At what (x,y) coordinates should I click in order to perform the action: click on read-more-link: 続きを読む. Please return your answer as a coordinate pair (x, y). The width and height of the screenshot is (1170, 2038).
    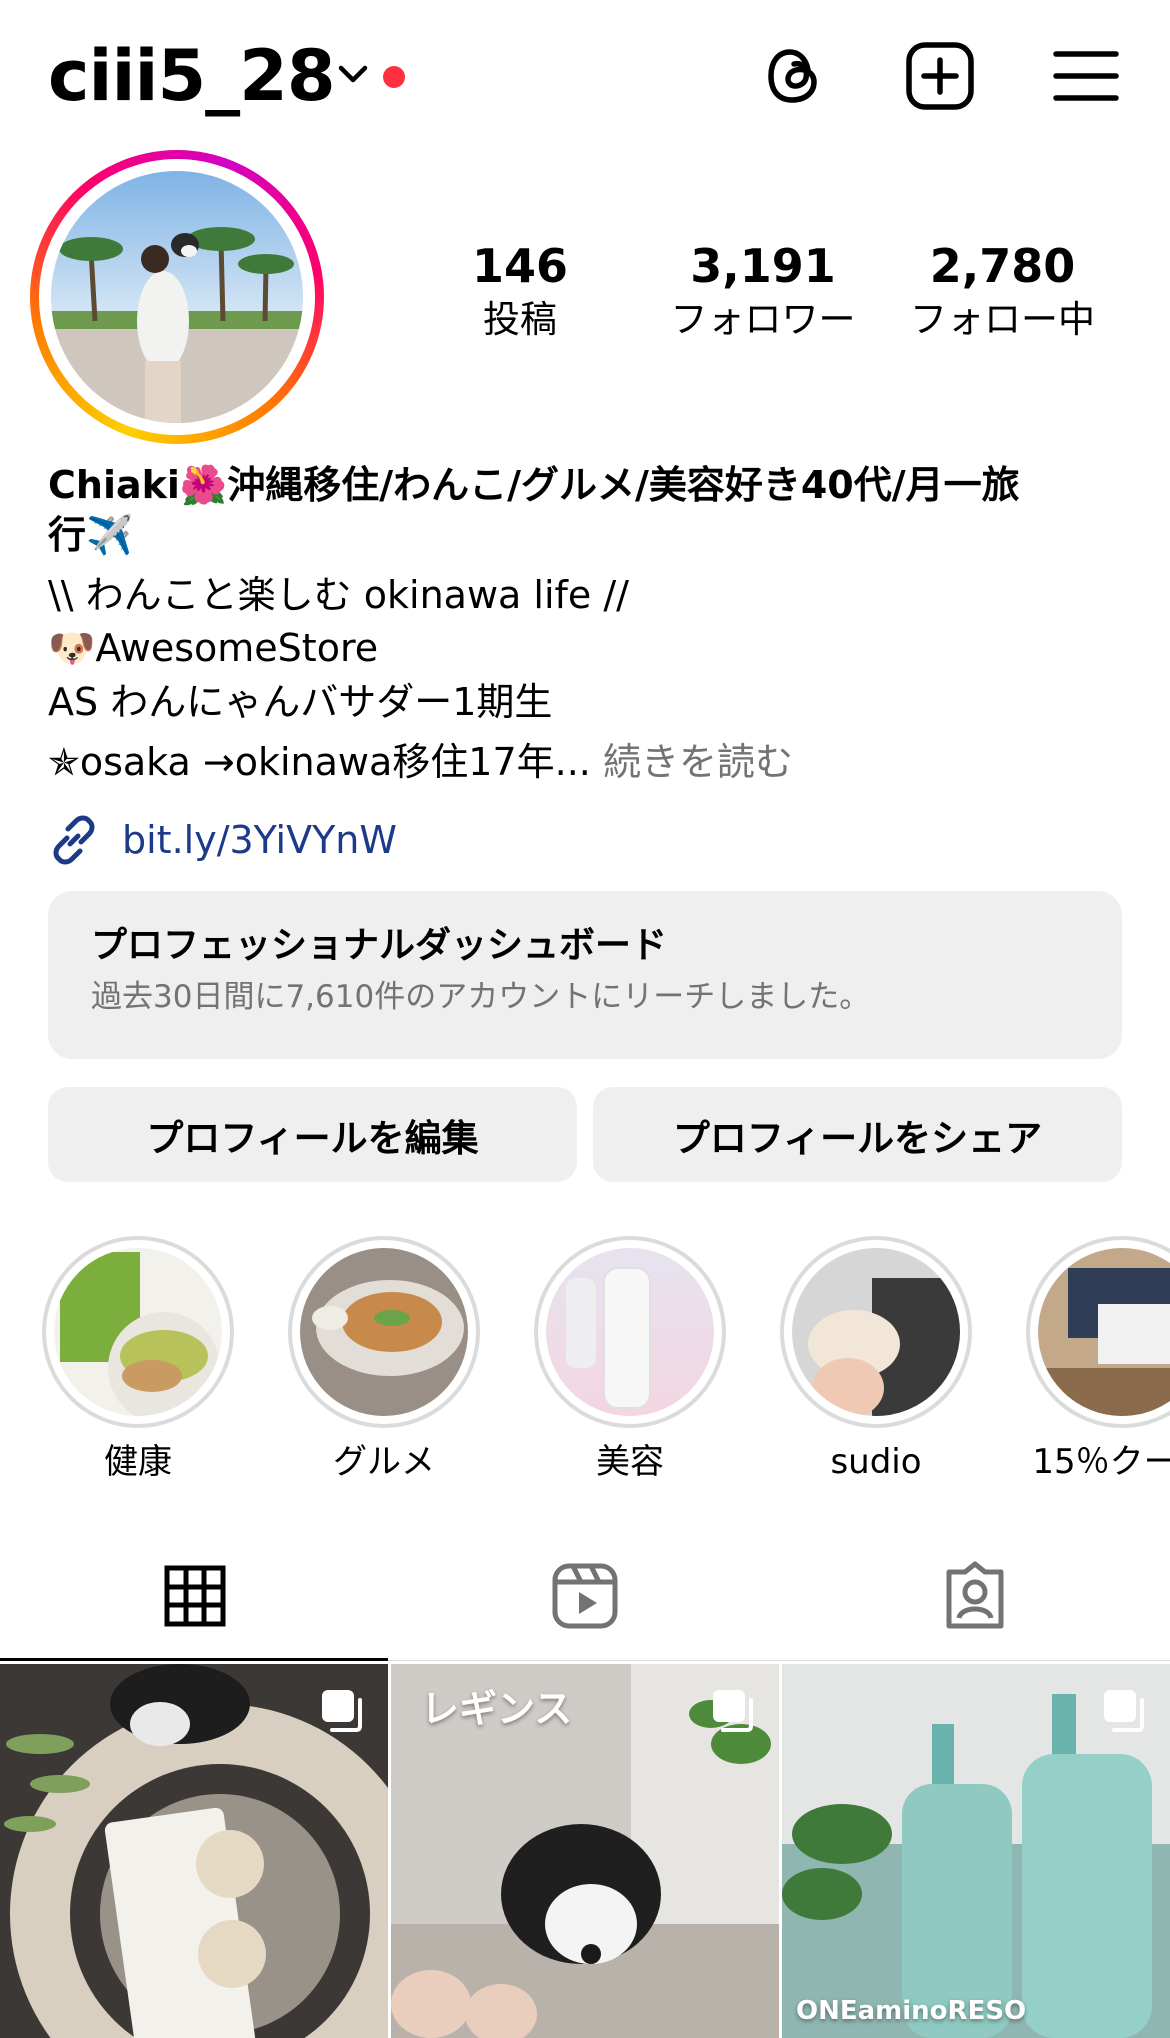
    Looking at the image, I should click on (692, 762).